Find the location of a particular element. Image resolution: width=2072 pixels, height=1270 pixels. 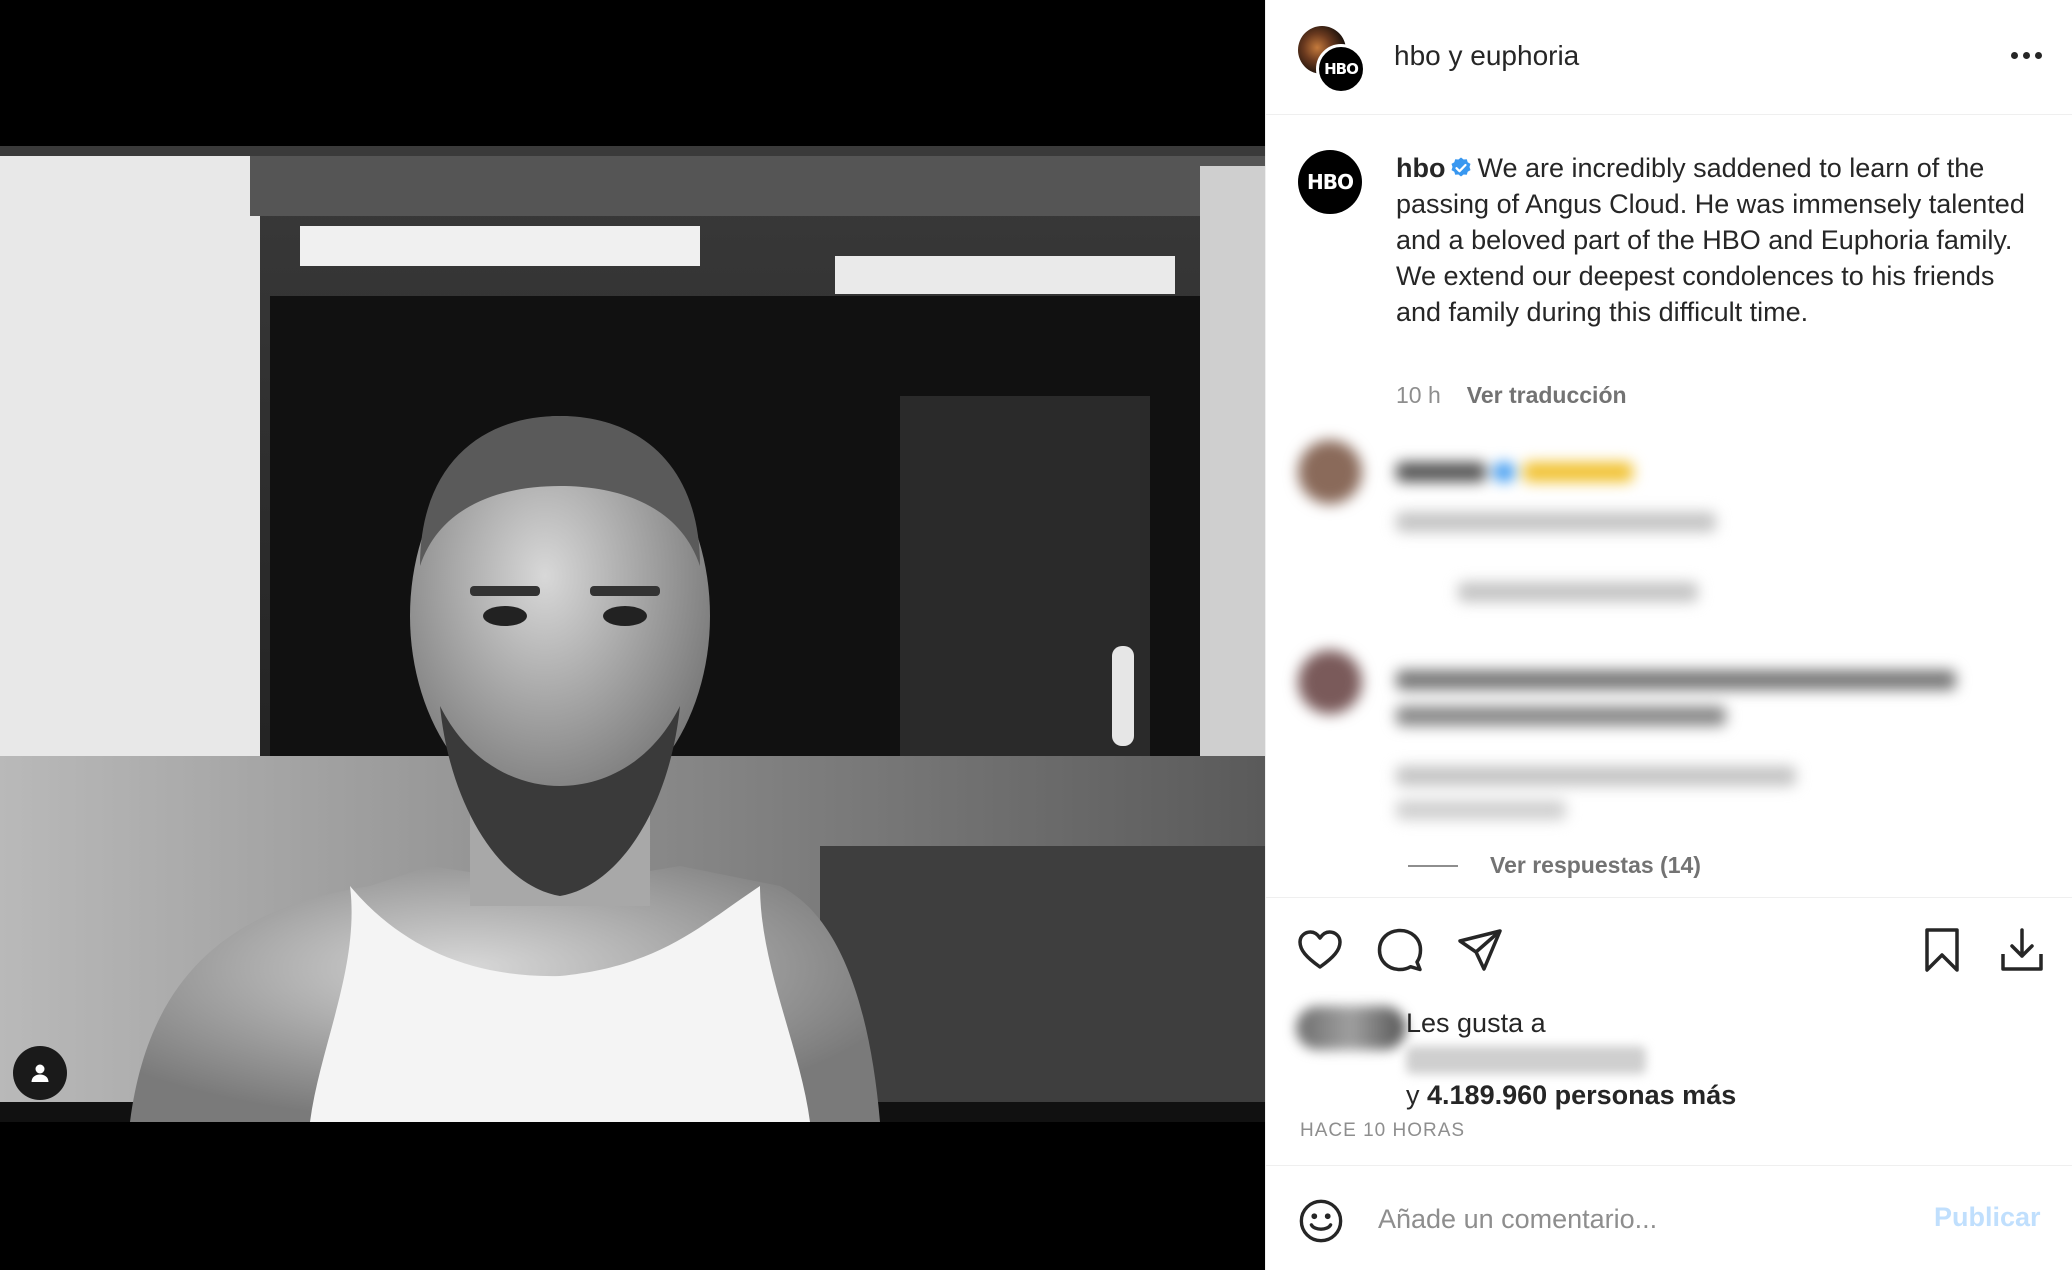

share-icon is located at coordinates (1480, 950).